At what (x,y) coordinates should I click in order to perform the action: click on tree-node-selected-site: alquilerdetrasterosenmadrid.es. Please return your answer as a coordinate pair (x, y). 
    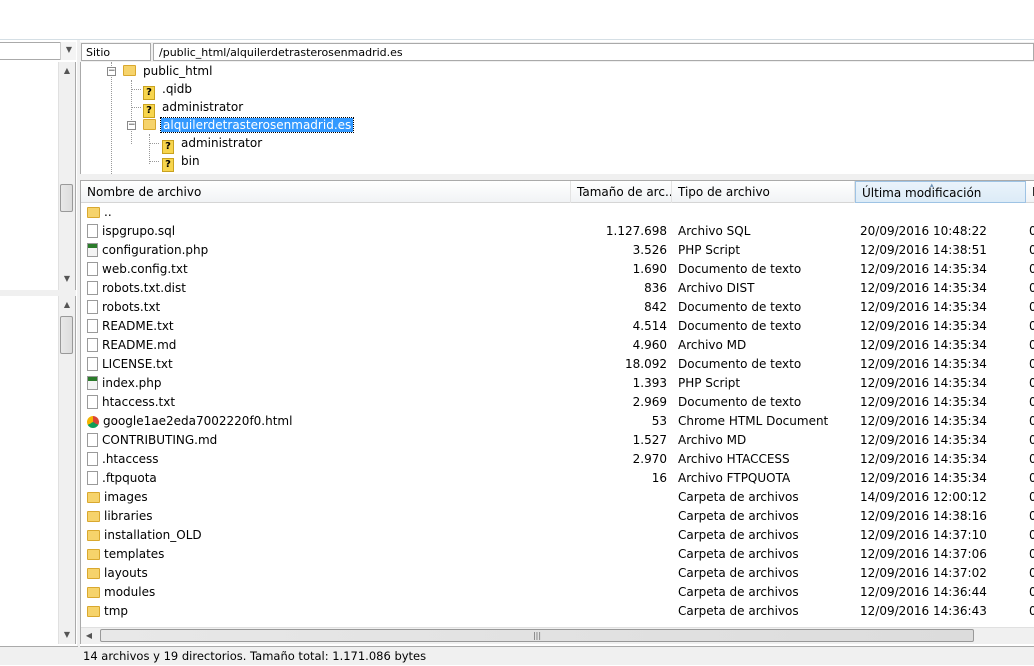
    Looking at the image, I should click on (249, 125).